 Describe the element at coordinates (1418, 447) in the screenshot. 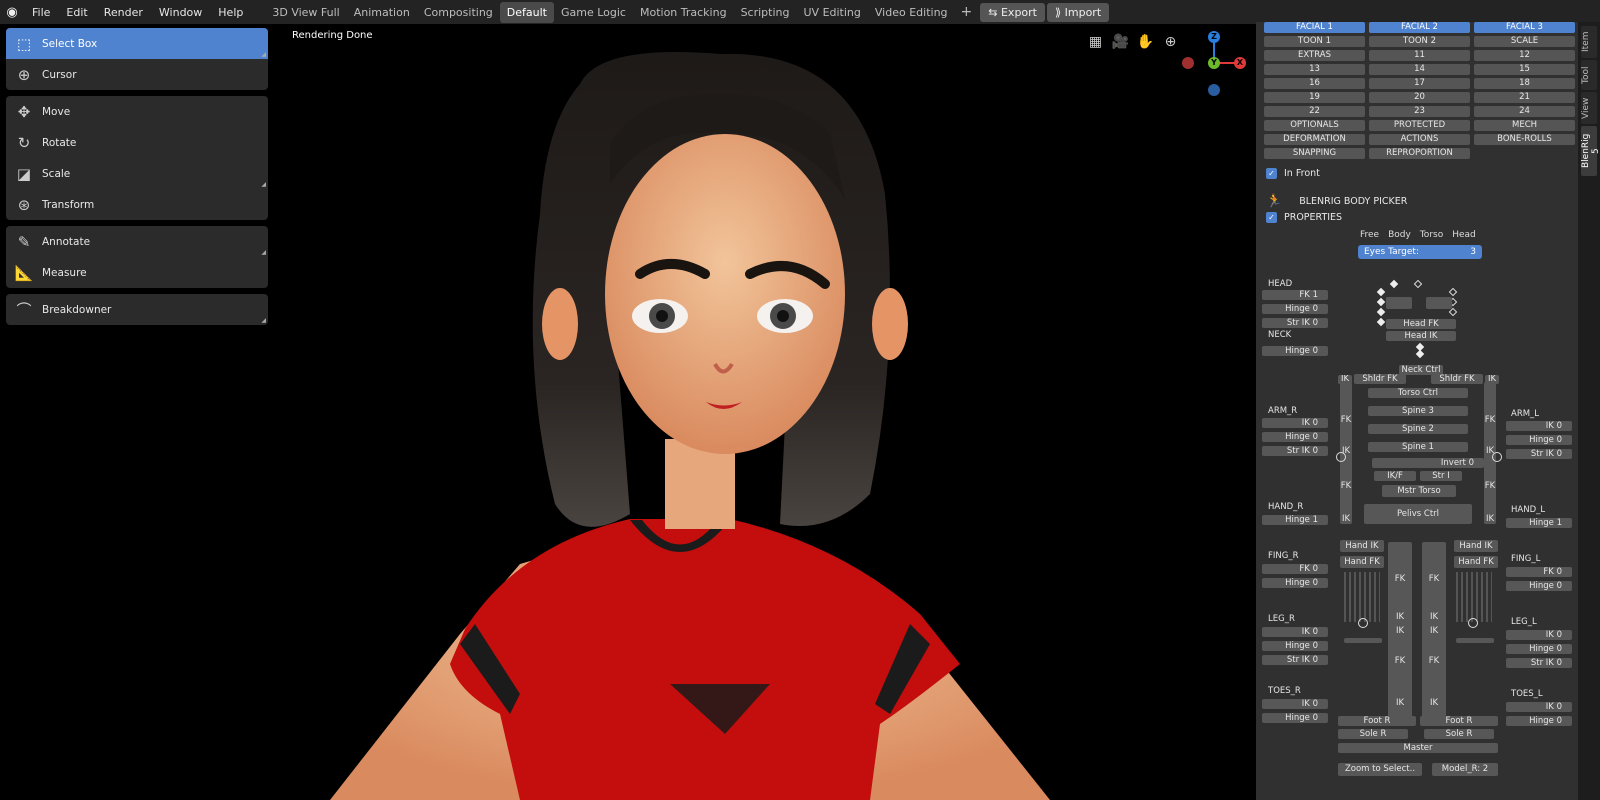

I see `spine1-button: Spine 1` at that location.